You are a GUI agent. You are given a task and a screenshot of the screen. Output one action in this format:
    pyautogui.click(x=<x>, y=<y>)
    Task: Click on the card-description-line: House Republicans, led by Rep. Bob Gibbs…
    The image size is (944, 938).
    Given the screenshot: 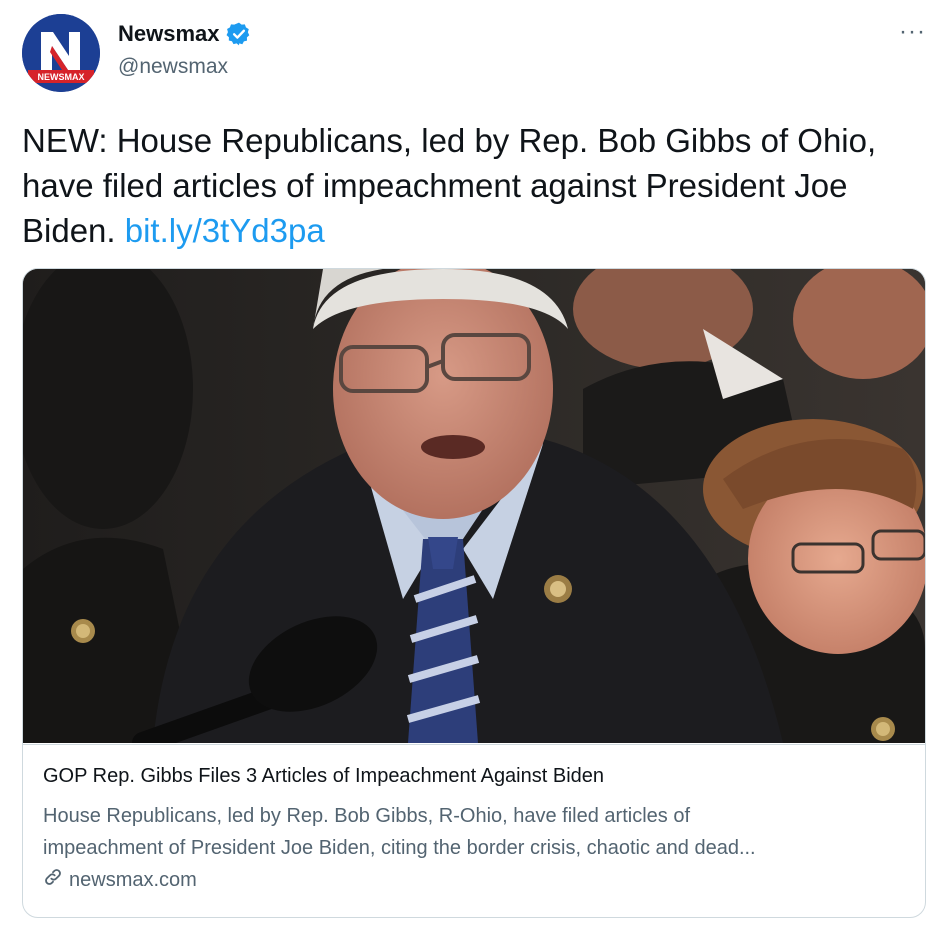 What is the action you would take?
    pyautogui.click(x=367, y=816)
    